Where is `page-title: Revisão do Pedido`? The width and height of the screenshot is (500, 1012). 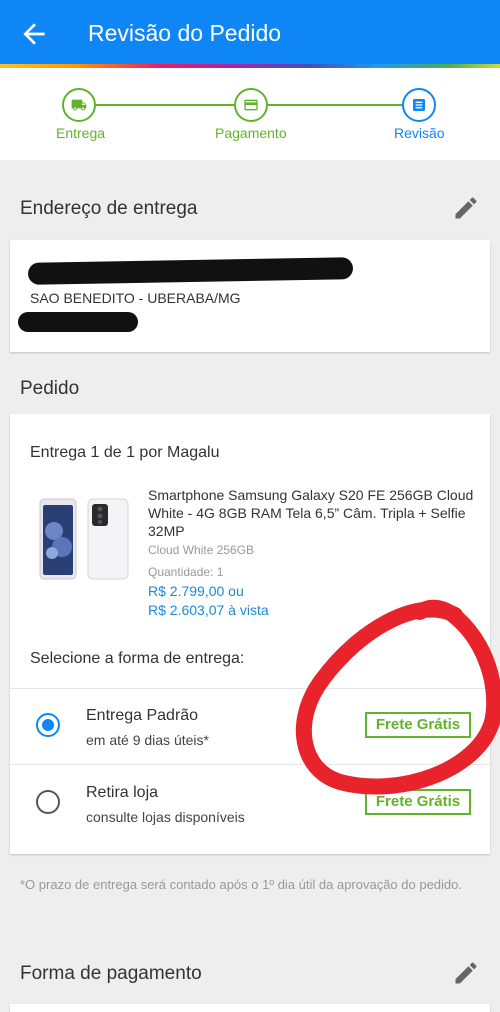 page-title: Revisão do Pedido is located at coordinates (185, 33).